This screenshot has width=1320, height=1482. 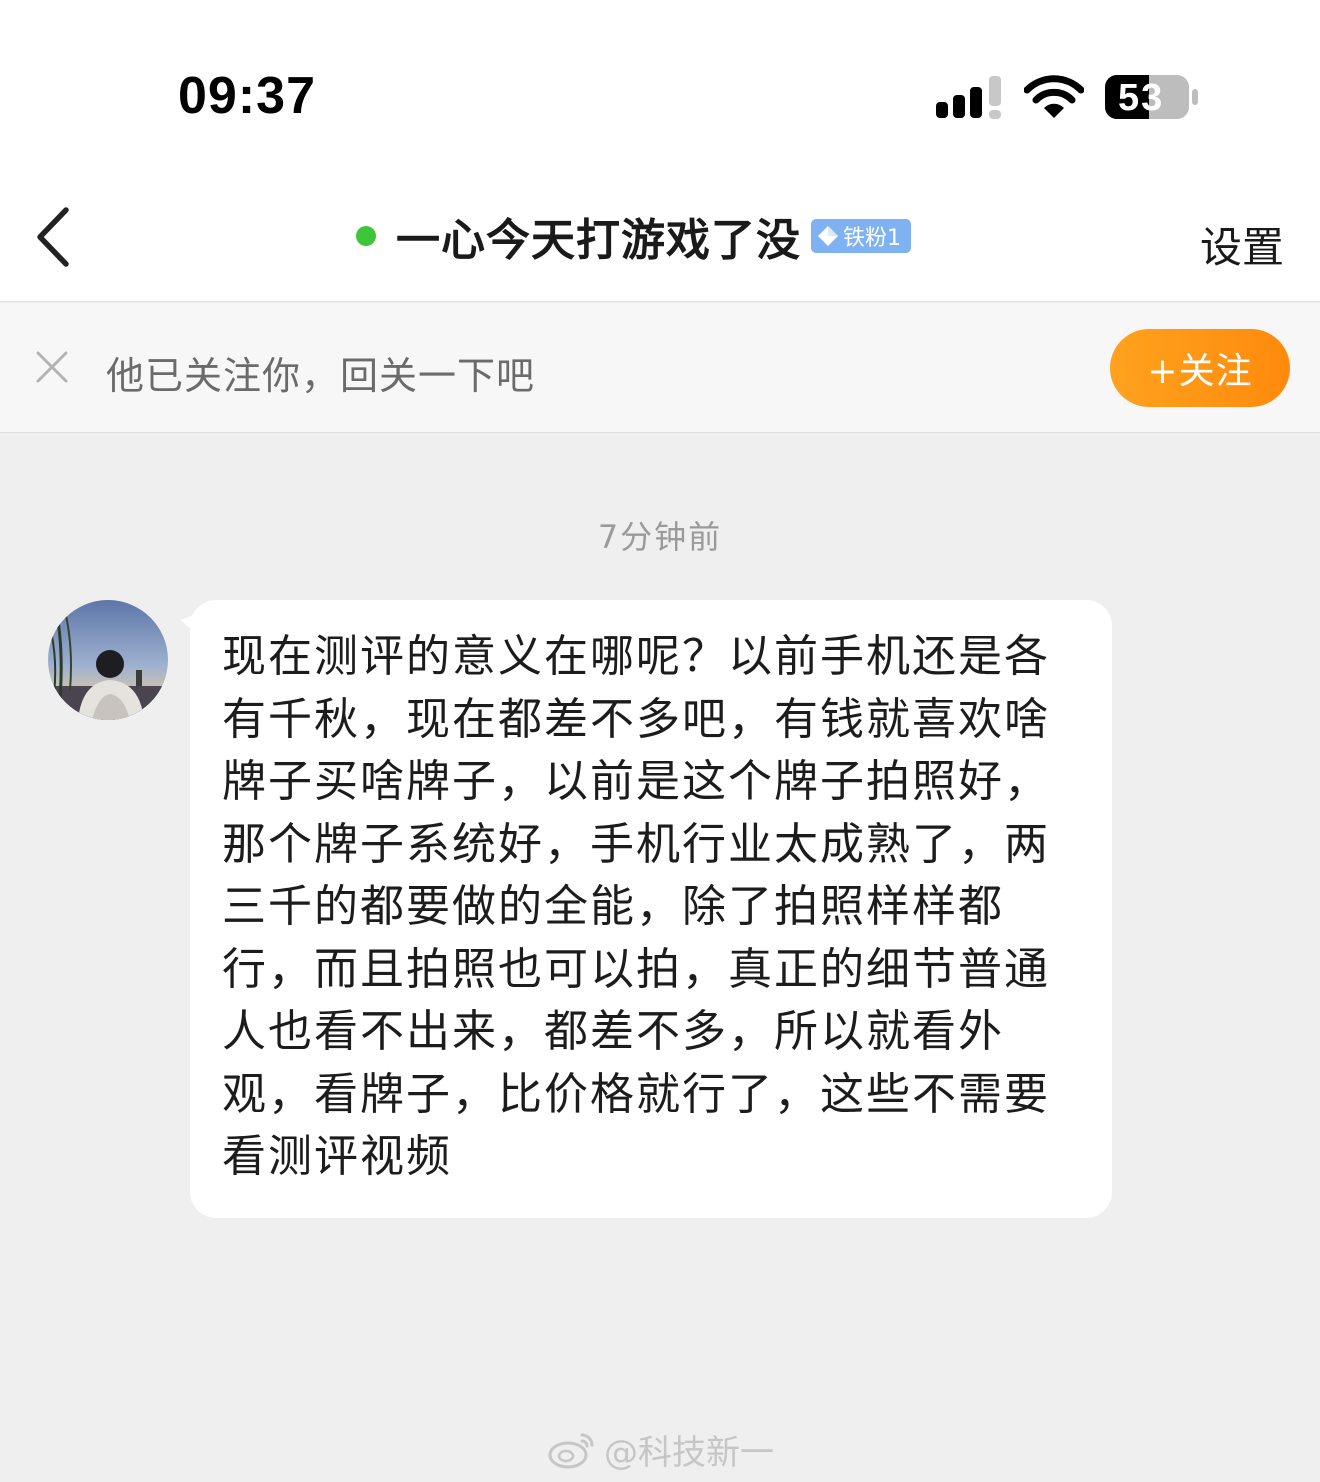 What do you see at coordinates (1141, 98) in the screenshot?
I see `battery-level: 53` at bounding box center [1141, 98].